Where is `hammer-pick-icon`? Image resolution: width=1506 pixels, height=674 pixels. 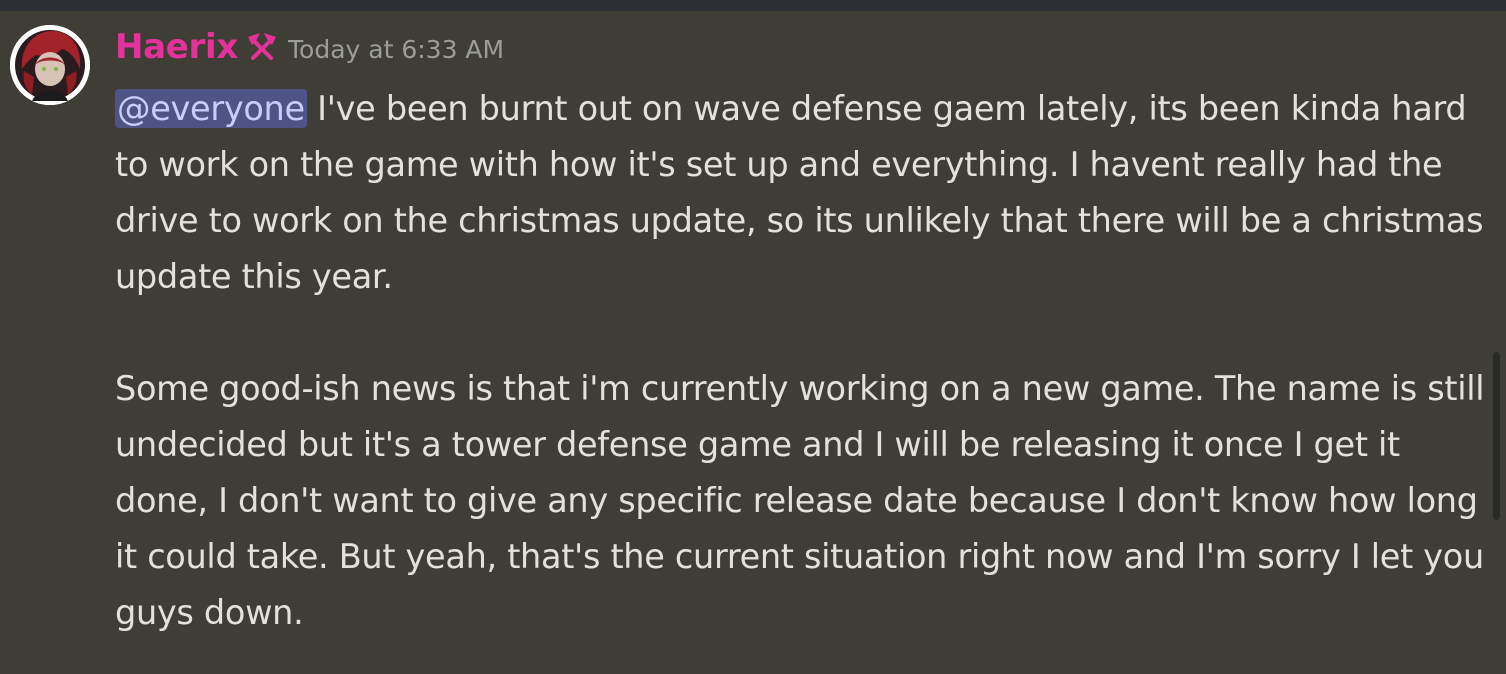 hammer-pick-icon is located at coordinates (262, 47).